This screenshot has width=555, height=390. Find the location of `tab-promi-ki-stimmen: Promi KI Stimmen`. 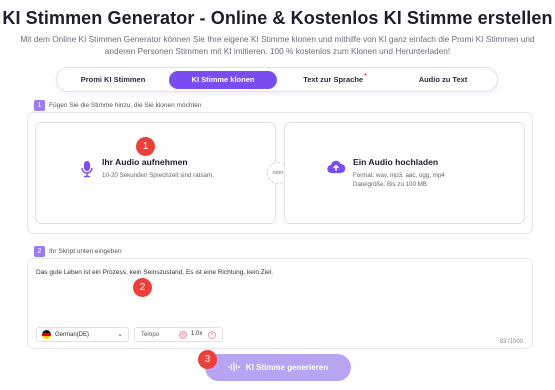

tab-promi-ki-stimmen: Promi KI Stimmen is located at coordinates (113, 80).